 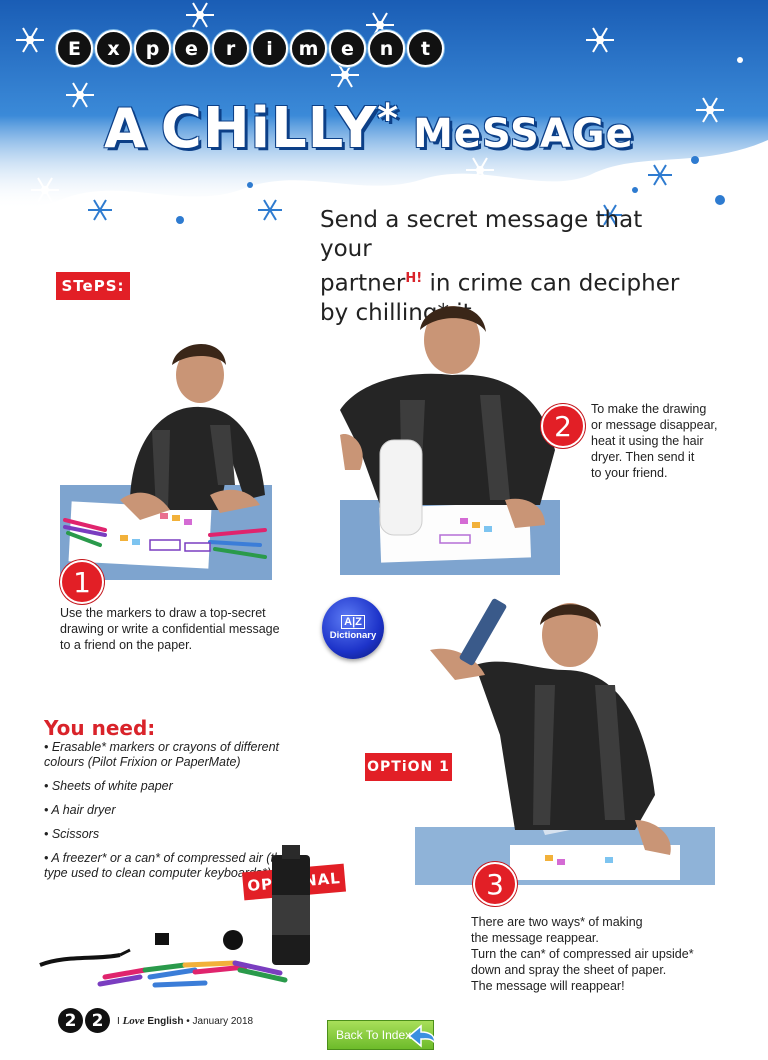 I want to click on step2-line: or message disappear,, so click(x=654, y=425).